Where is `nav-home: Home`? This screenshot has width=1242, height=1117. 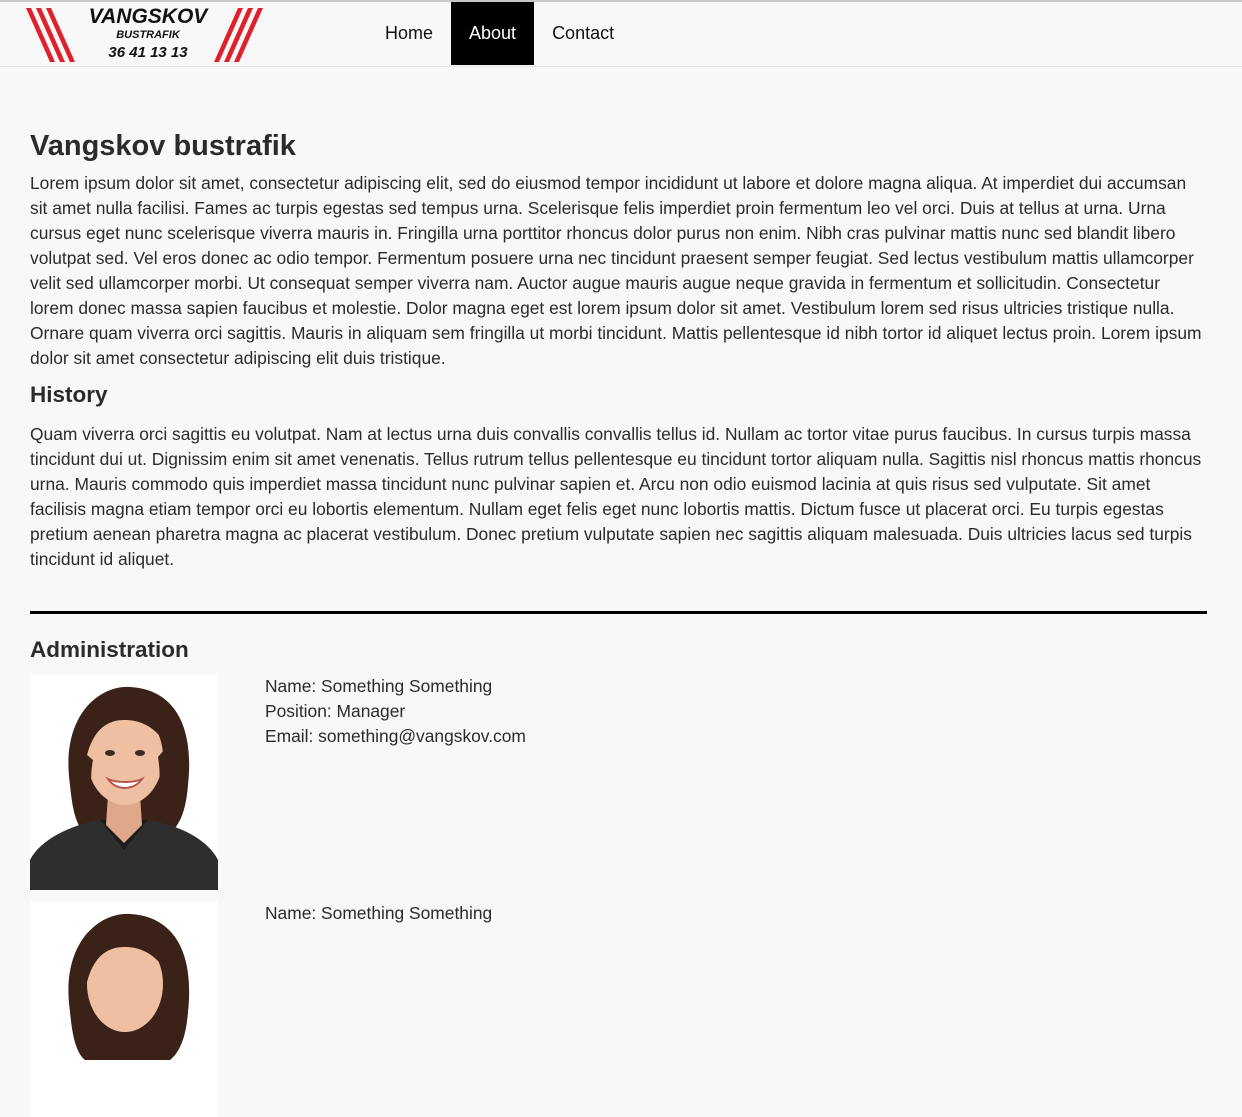 nav-home: Home is located at coordinates (409, 33).